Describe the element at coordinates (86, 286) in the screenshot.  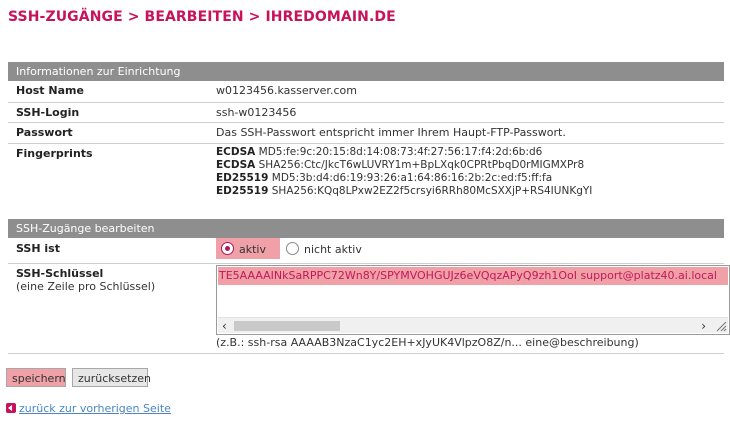
I see `ssh-keys-sublabel: (eine Zeile pro Schlüssel)` at that location.